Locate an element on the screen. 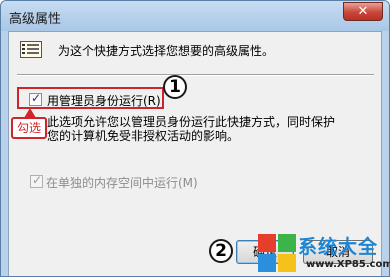 The width and height of the screenshot is (390, 277). title-bar: 高级属性 ✕ is located at coordinates (195, 16).